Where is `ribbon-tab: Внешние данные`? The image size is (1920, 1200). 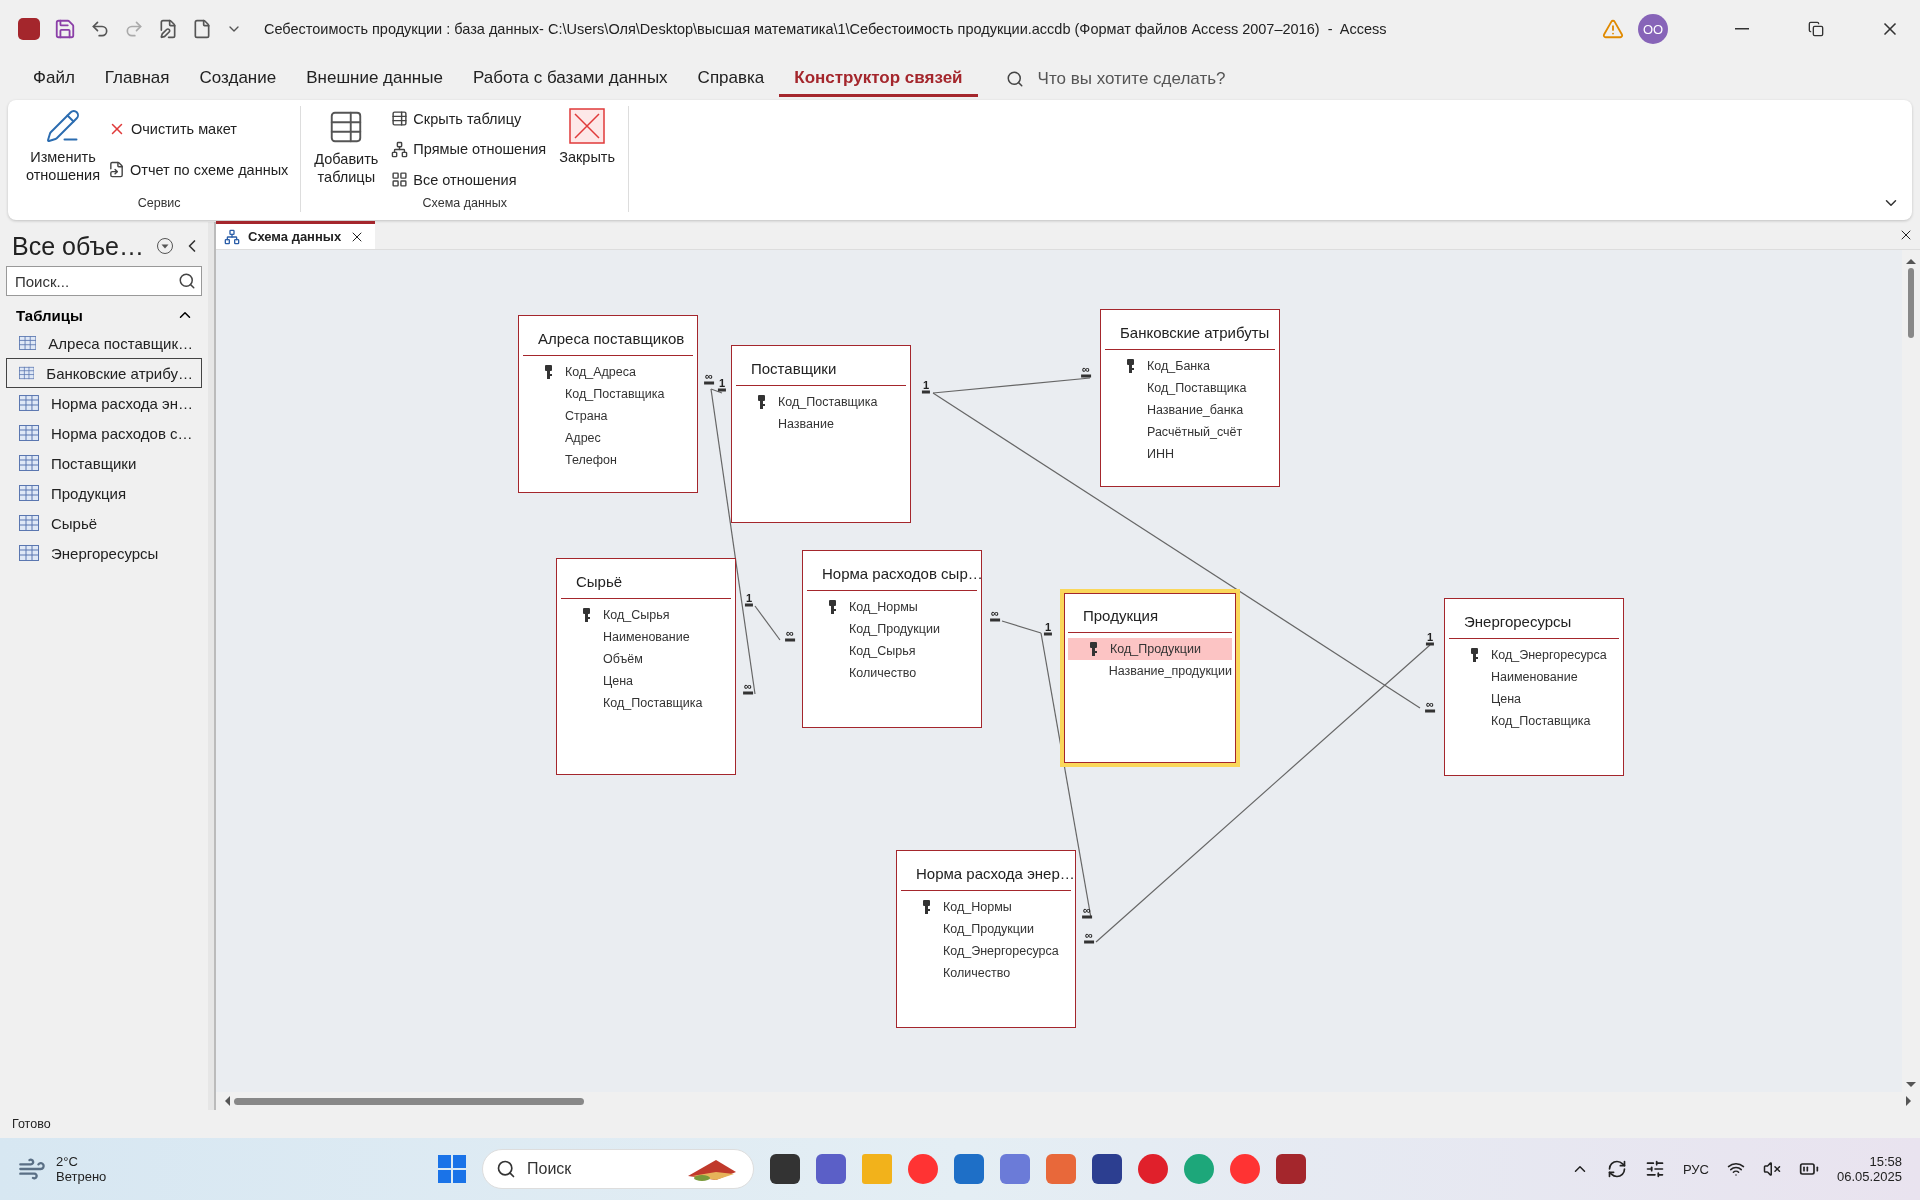 ribbon-tab: Внешние данные is located at coordinates (374, 79).